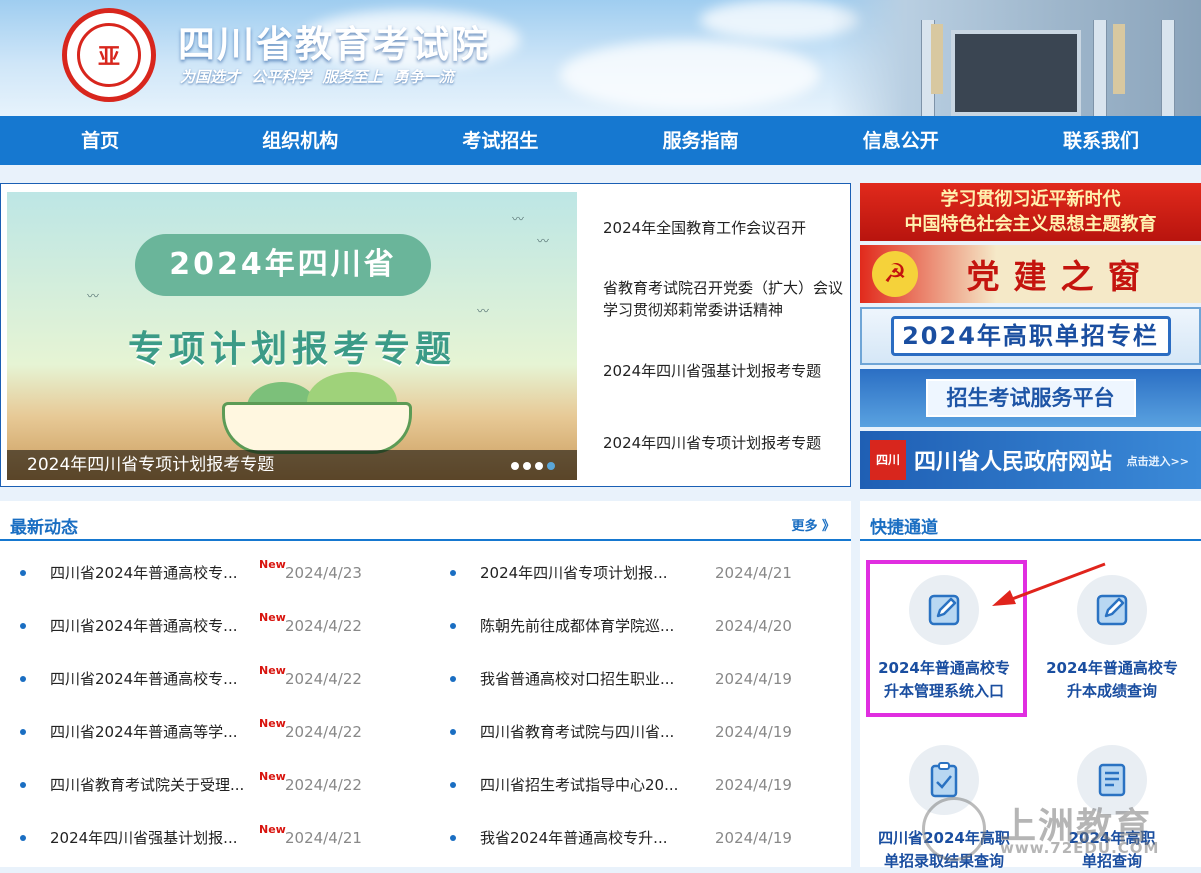 The width and height of the screenshot is (1201, 873). Describe the element at coordinates (1030, 199) in the screenshot. I see `theme-line1: 学习贯彻习近平新时代` at that location.